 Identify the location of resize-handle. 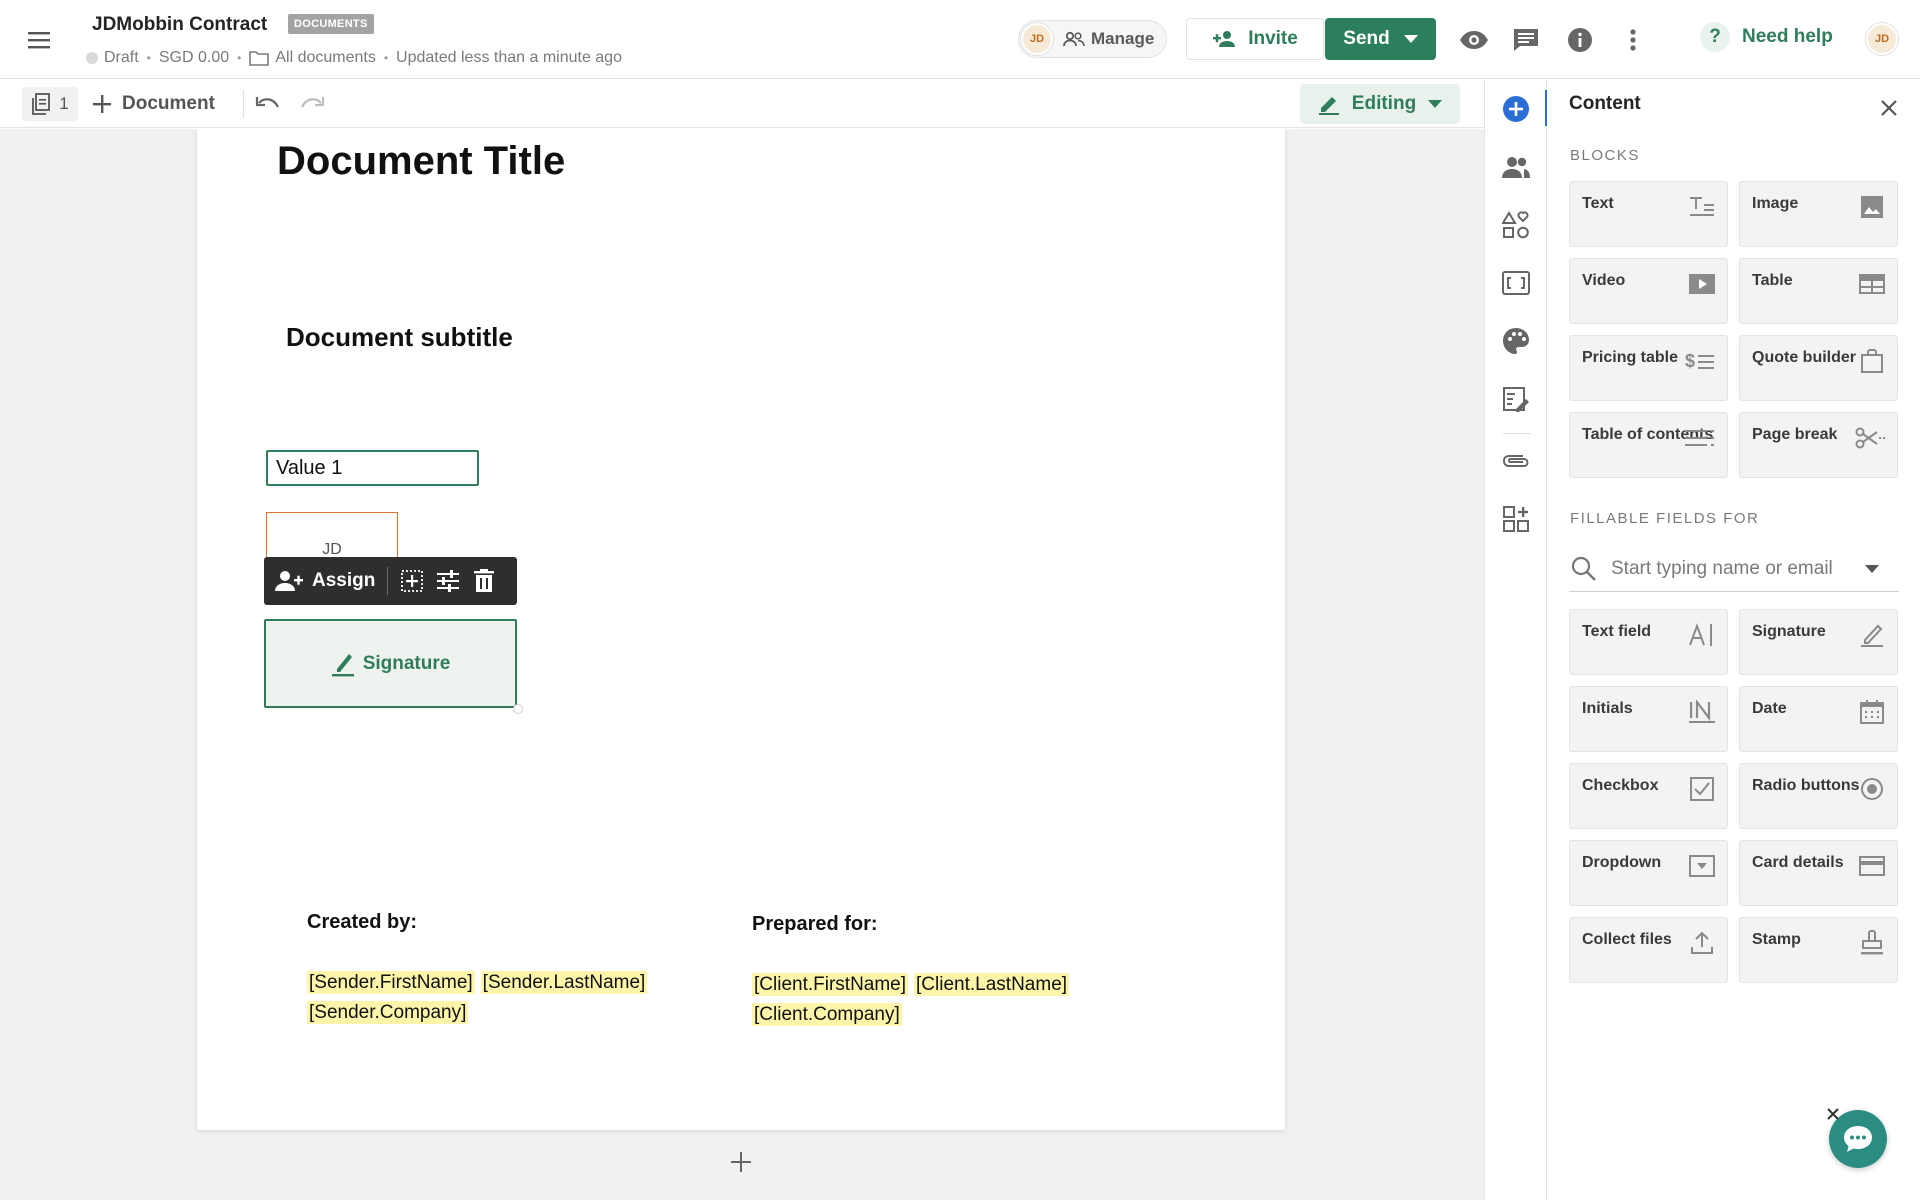
(518, 709).